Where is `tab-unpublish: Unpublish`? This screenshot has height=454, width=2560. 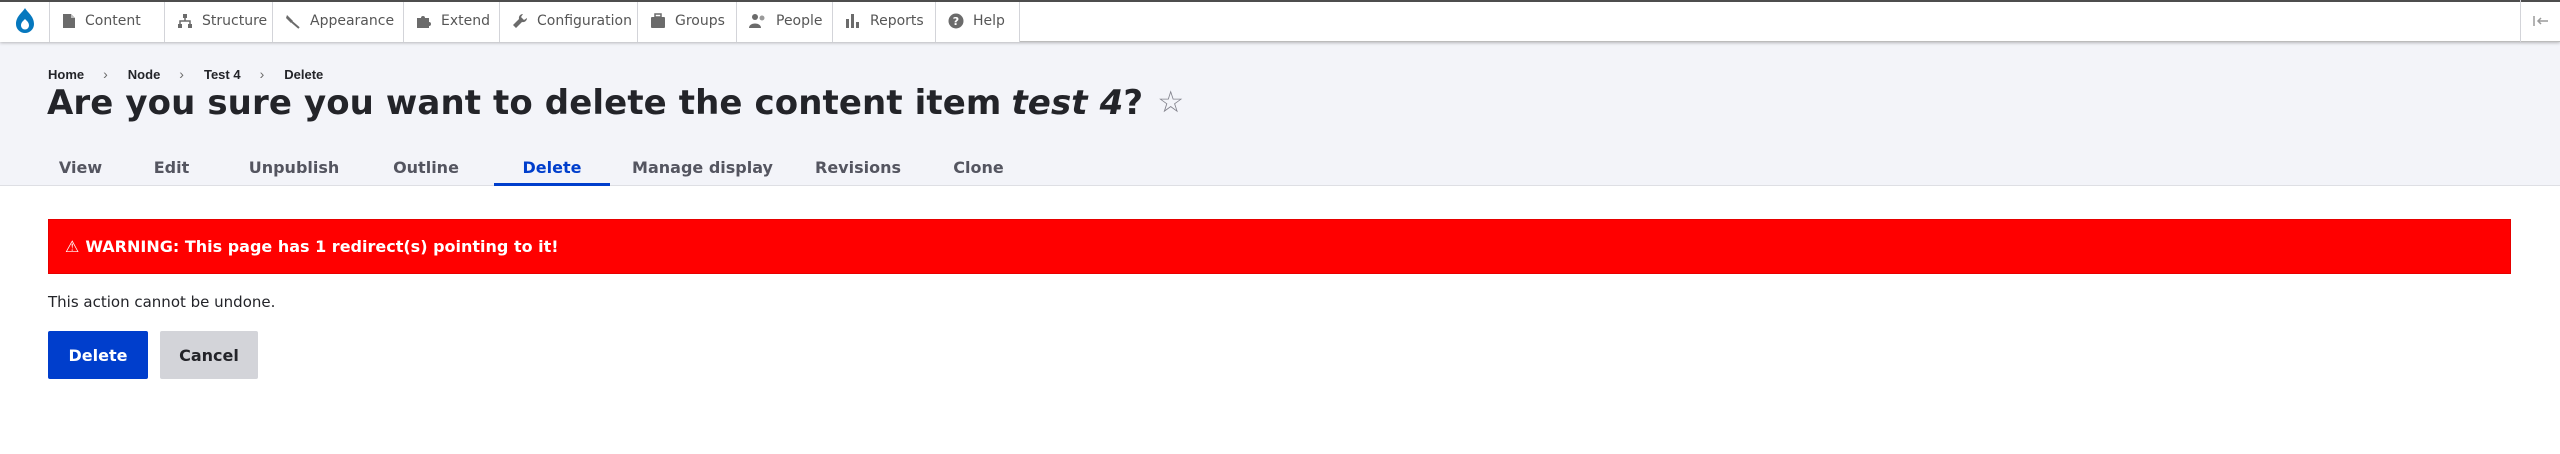 tab-unpublish: Unpublish is located at coordinates (294, 167).